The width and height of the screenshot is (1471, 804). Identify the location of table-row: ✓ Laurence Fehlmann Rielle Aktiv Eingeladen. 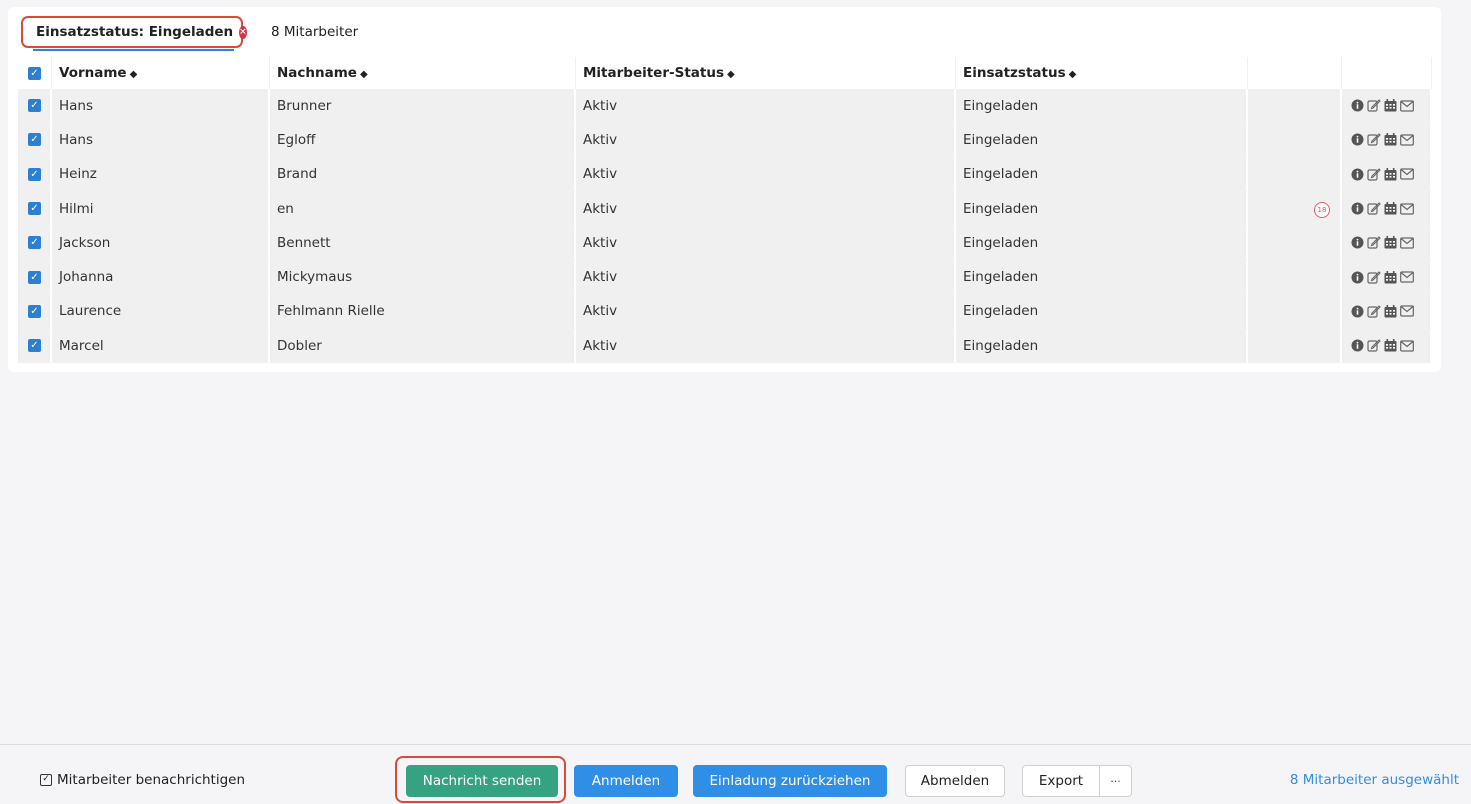
(725, 312).